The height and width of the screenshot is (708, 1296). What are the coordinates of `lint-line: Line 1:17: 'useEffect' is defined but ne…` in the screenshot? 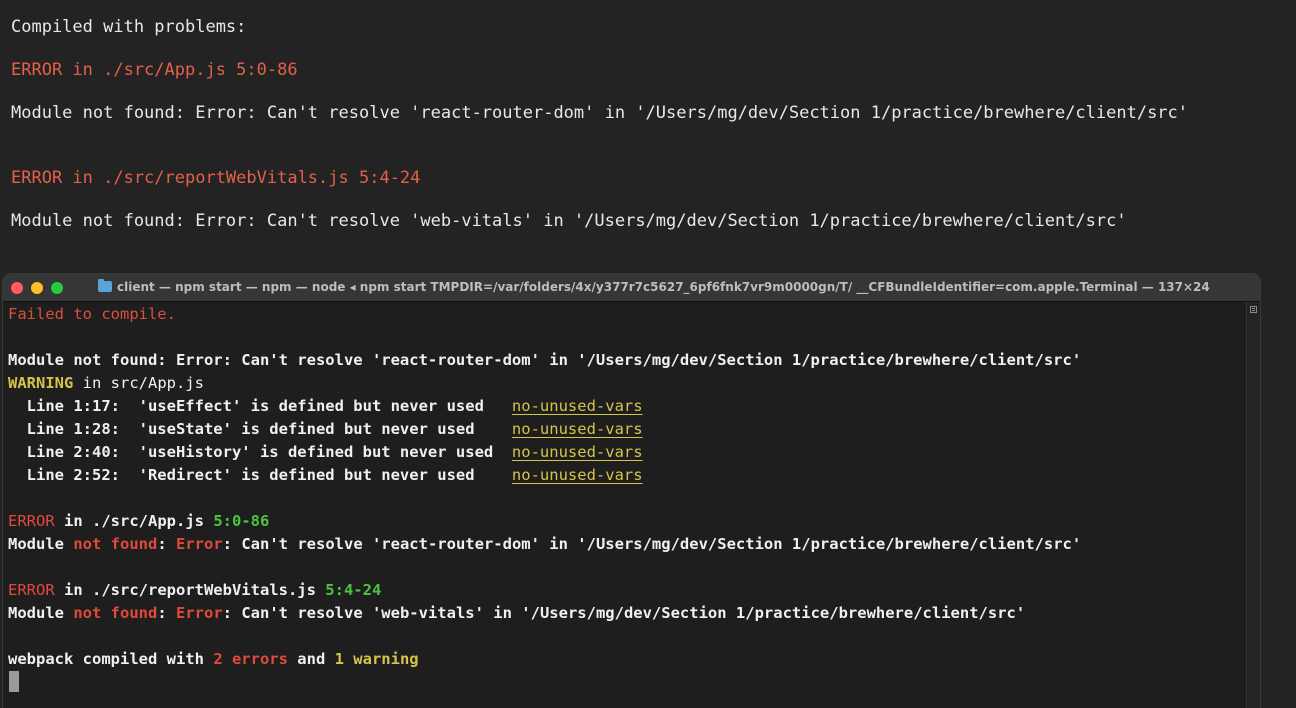 It's located at (325, 406).